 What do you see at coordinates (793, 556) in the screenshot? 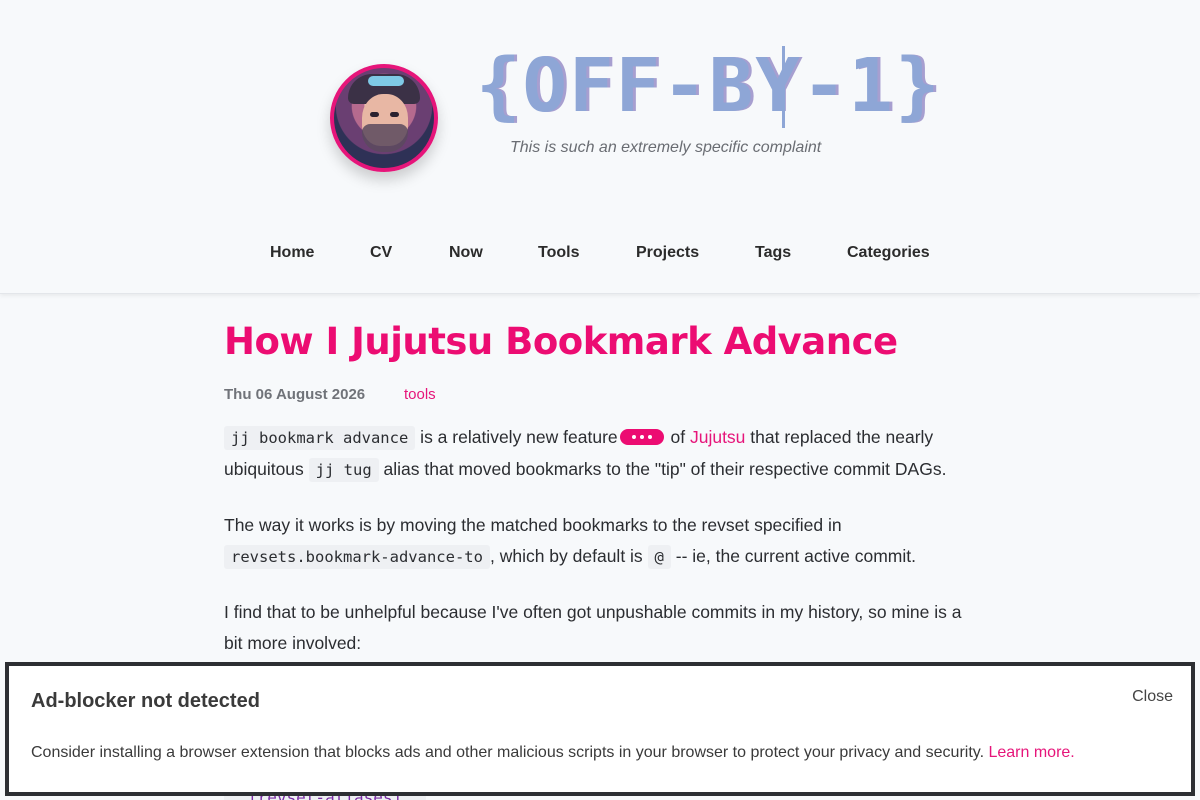
I see `paragraph-text: -- ie, the current active commit.` at bounding box center [793, 556].